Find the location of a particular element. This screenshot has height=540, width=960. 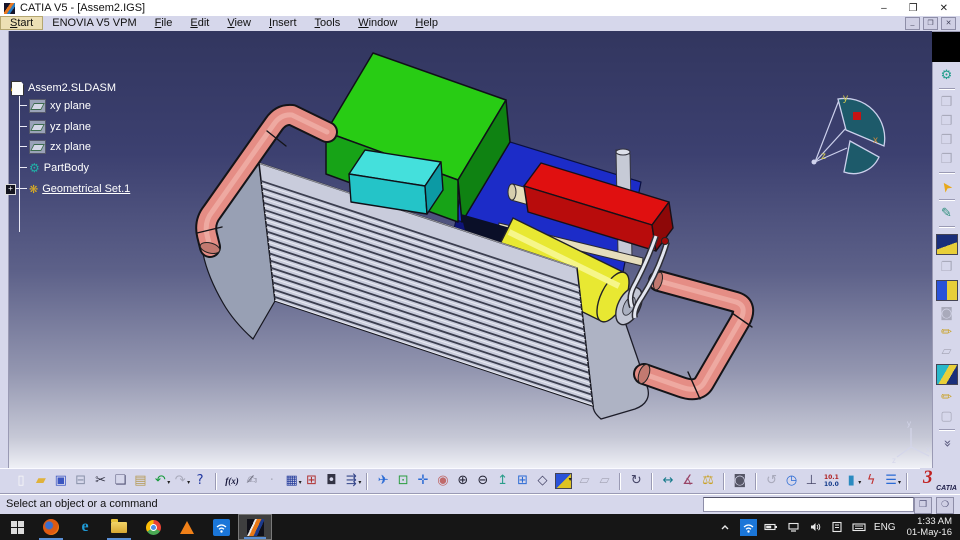

tray-speaker-icon is located at coordinates (815, 527).